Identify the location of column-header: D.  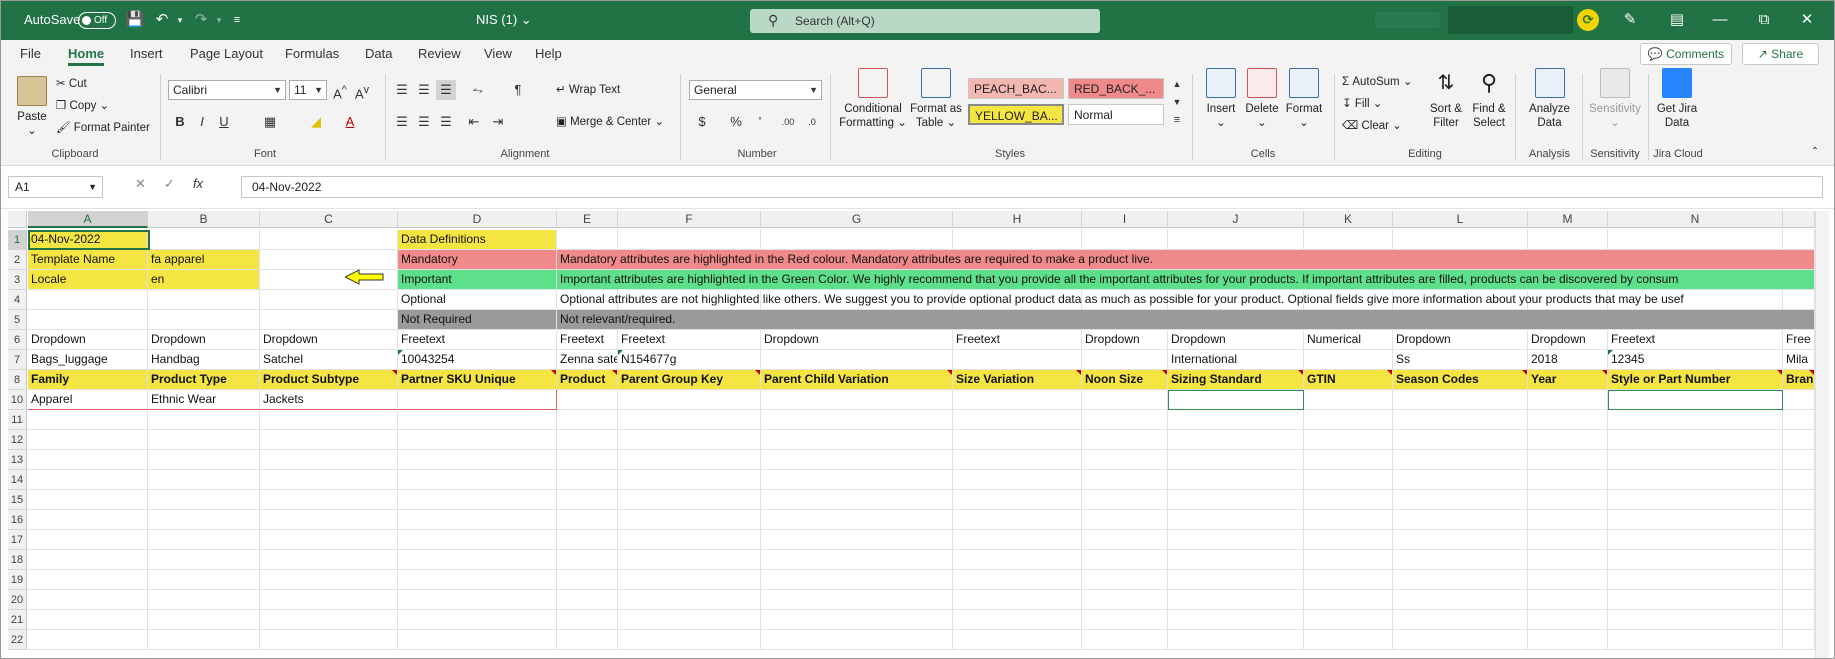
(477, 219).